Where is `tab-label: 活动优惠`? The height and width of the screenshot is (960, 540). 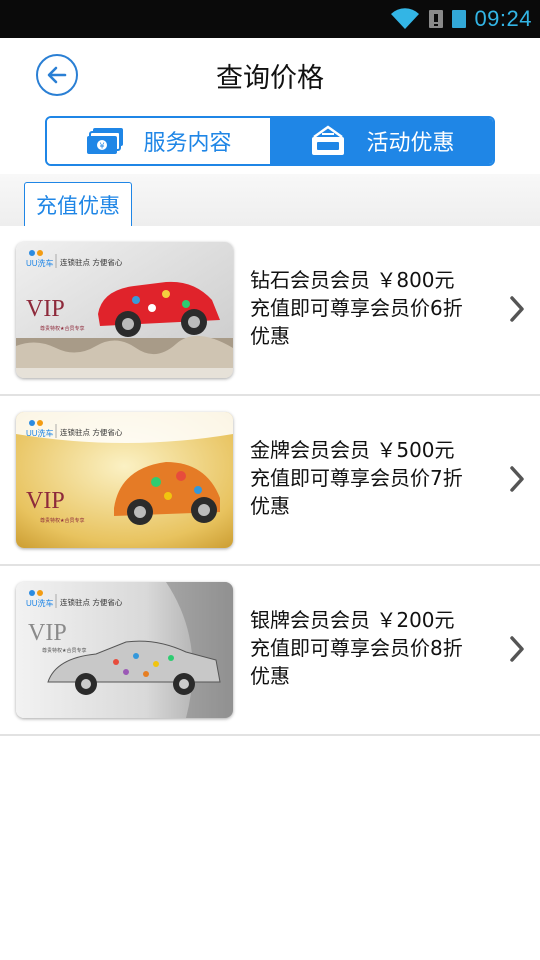
tab-label: 活动优惠 is located at coordinates (410, 143).